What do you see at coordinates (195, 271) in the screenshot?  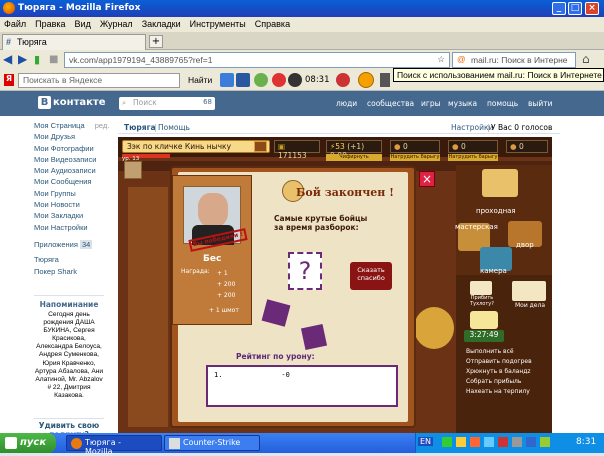 I see `reward-label: Награда:` at bounding box center [195, 271].